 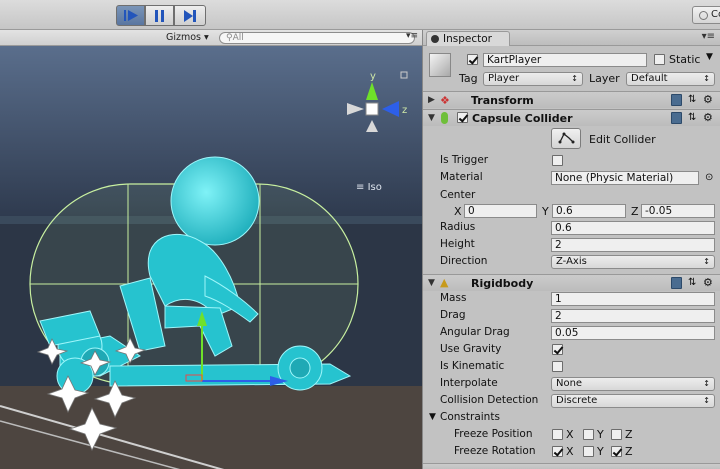 I want to click on transform-icon: ❖, so click(x=445, y=100).